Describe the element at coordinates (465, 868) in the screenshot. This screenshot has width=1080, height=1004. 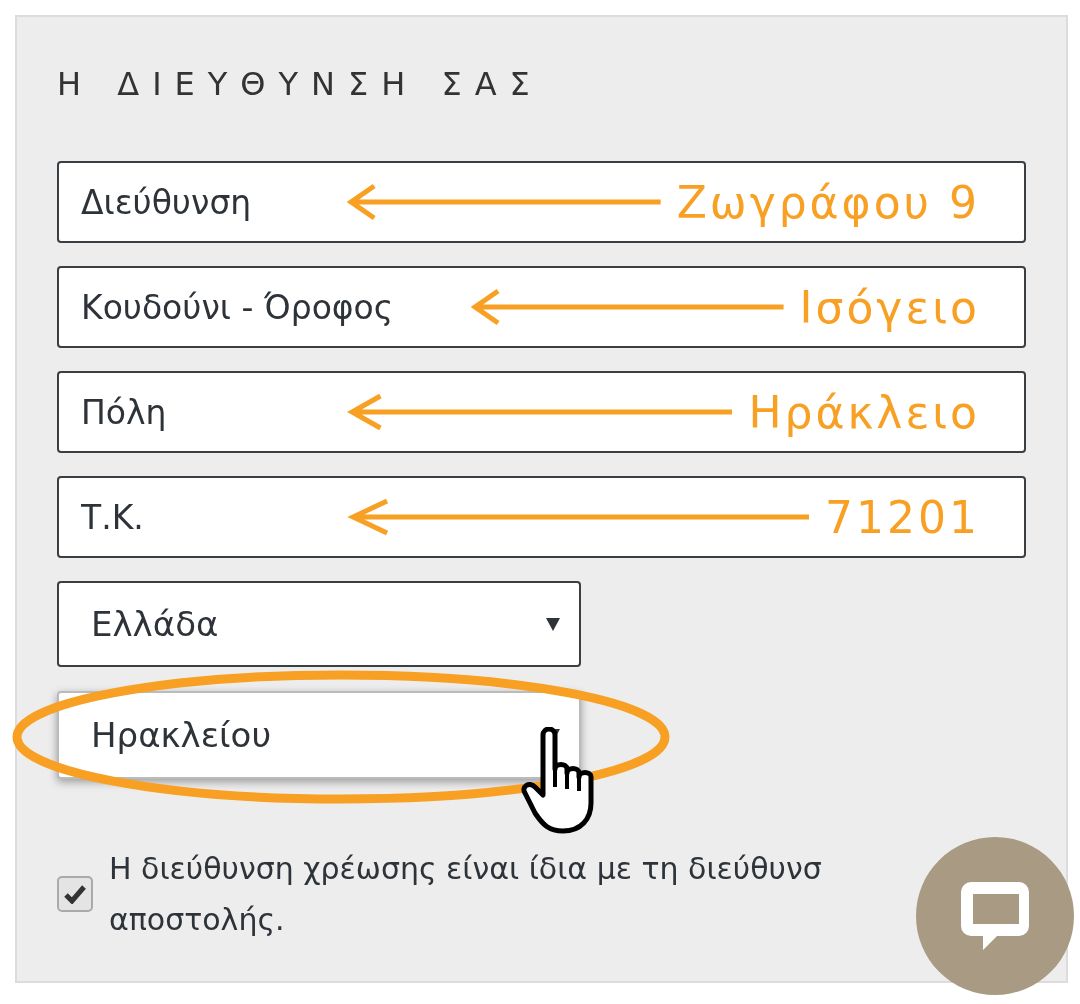
I see `checkbox-label: Η διεύθυνση χρέωσης είναι ίδια με τη διεύθυνσ` at that location.